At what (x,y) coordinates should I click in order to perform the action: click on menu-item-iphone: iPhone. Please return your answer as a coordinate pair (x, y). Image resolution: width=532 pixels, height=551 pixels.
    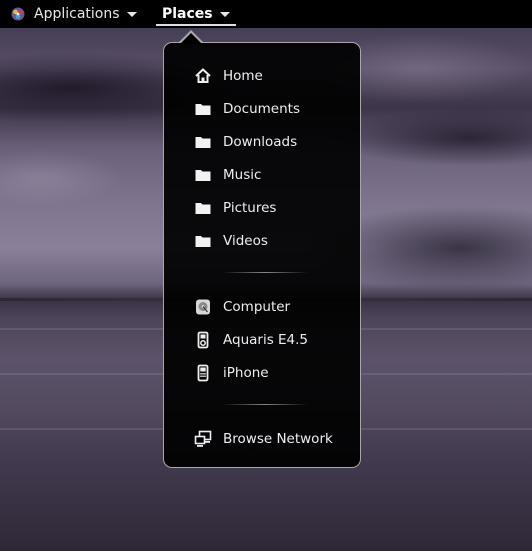
    Looking at the image, I should click on (274, 373).